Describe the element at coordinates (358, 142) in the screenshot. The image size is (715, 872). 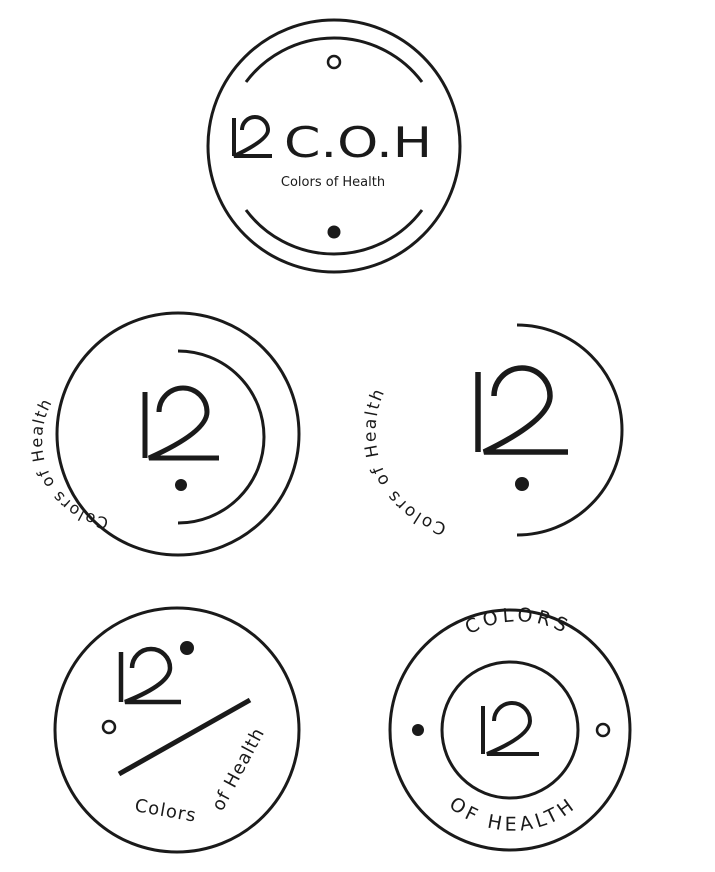
I see `badge-1-wordmark: C.O.H` at that location.